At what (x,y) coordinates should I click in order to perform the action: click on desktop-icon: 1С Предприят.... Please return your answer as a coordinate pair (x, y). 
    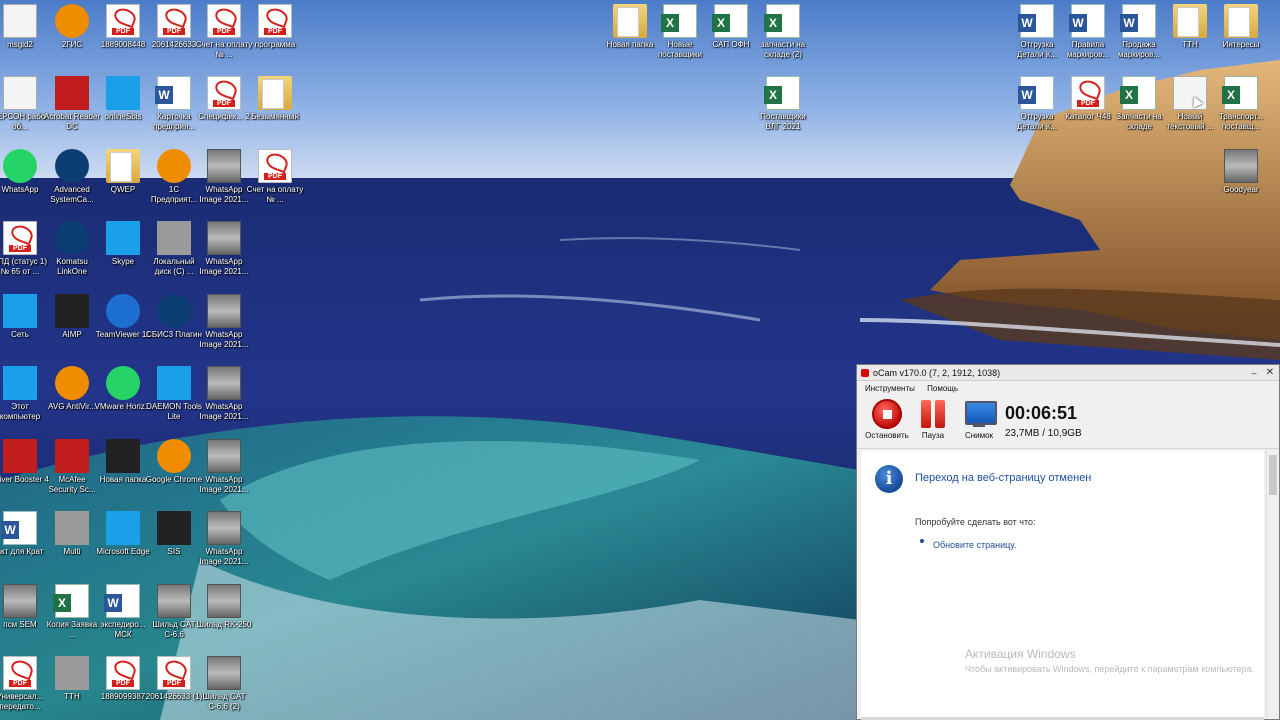
    Looking at the image, I should click on (174, 184).